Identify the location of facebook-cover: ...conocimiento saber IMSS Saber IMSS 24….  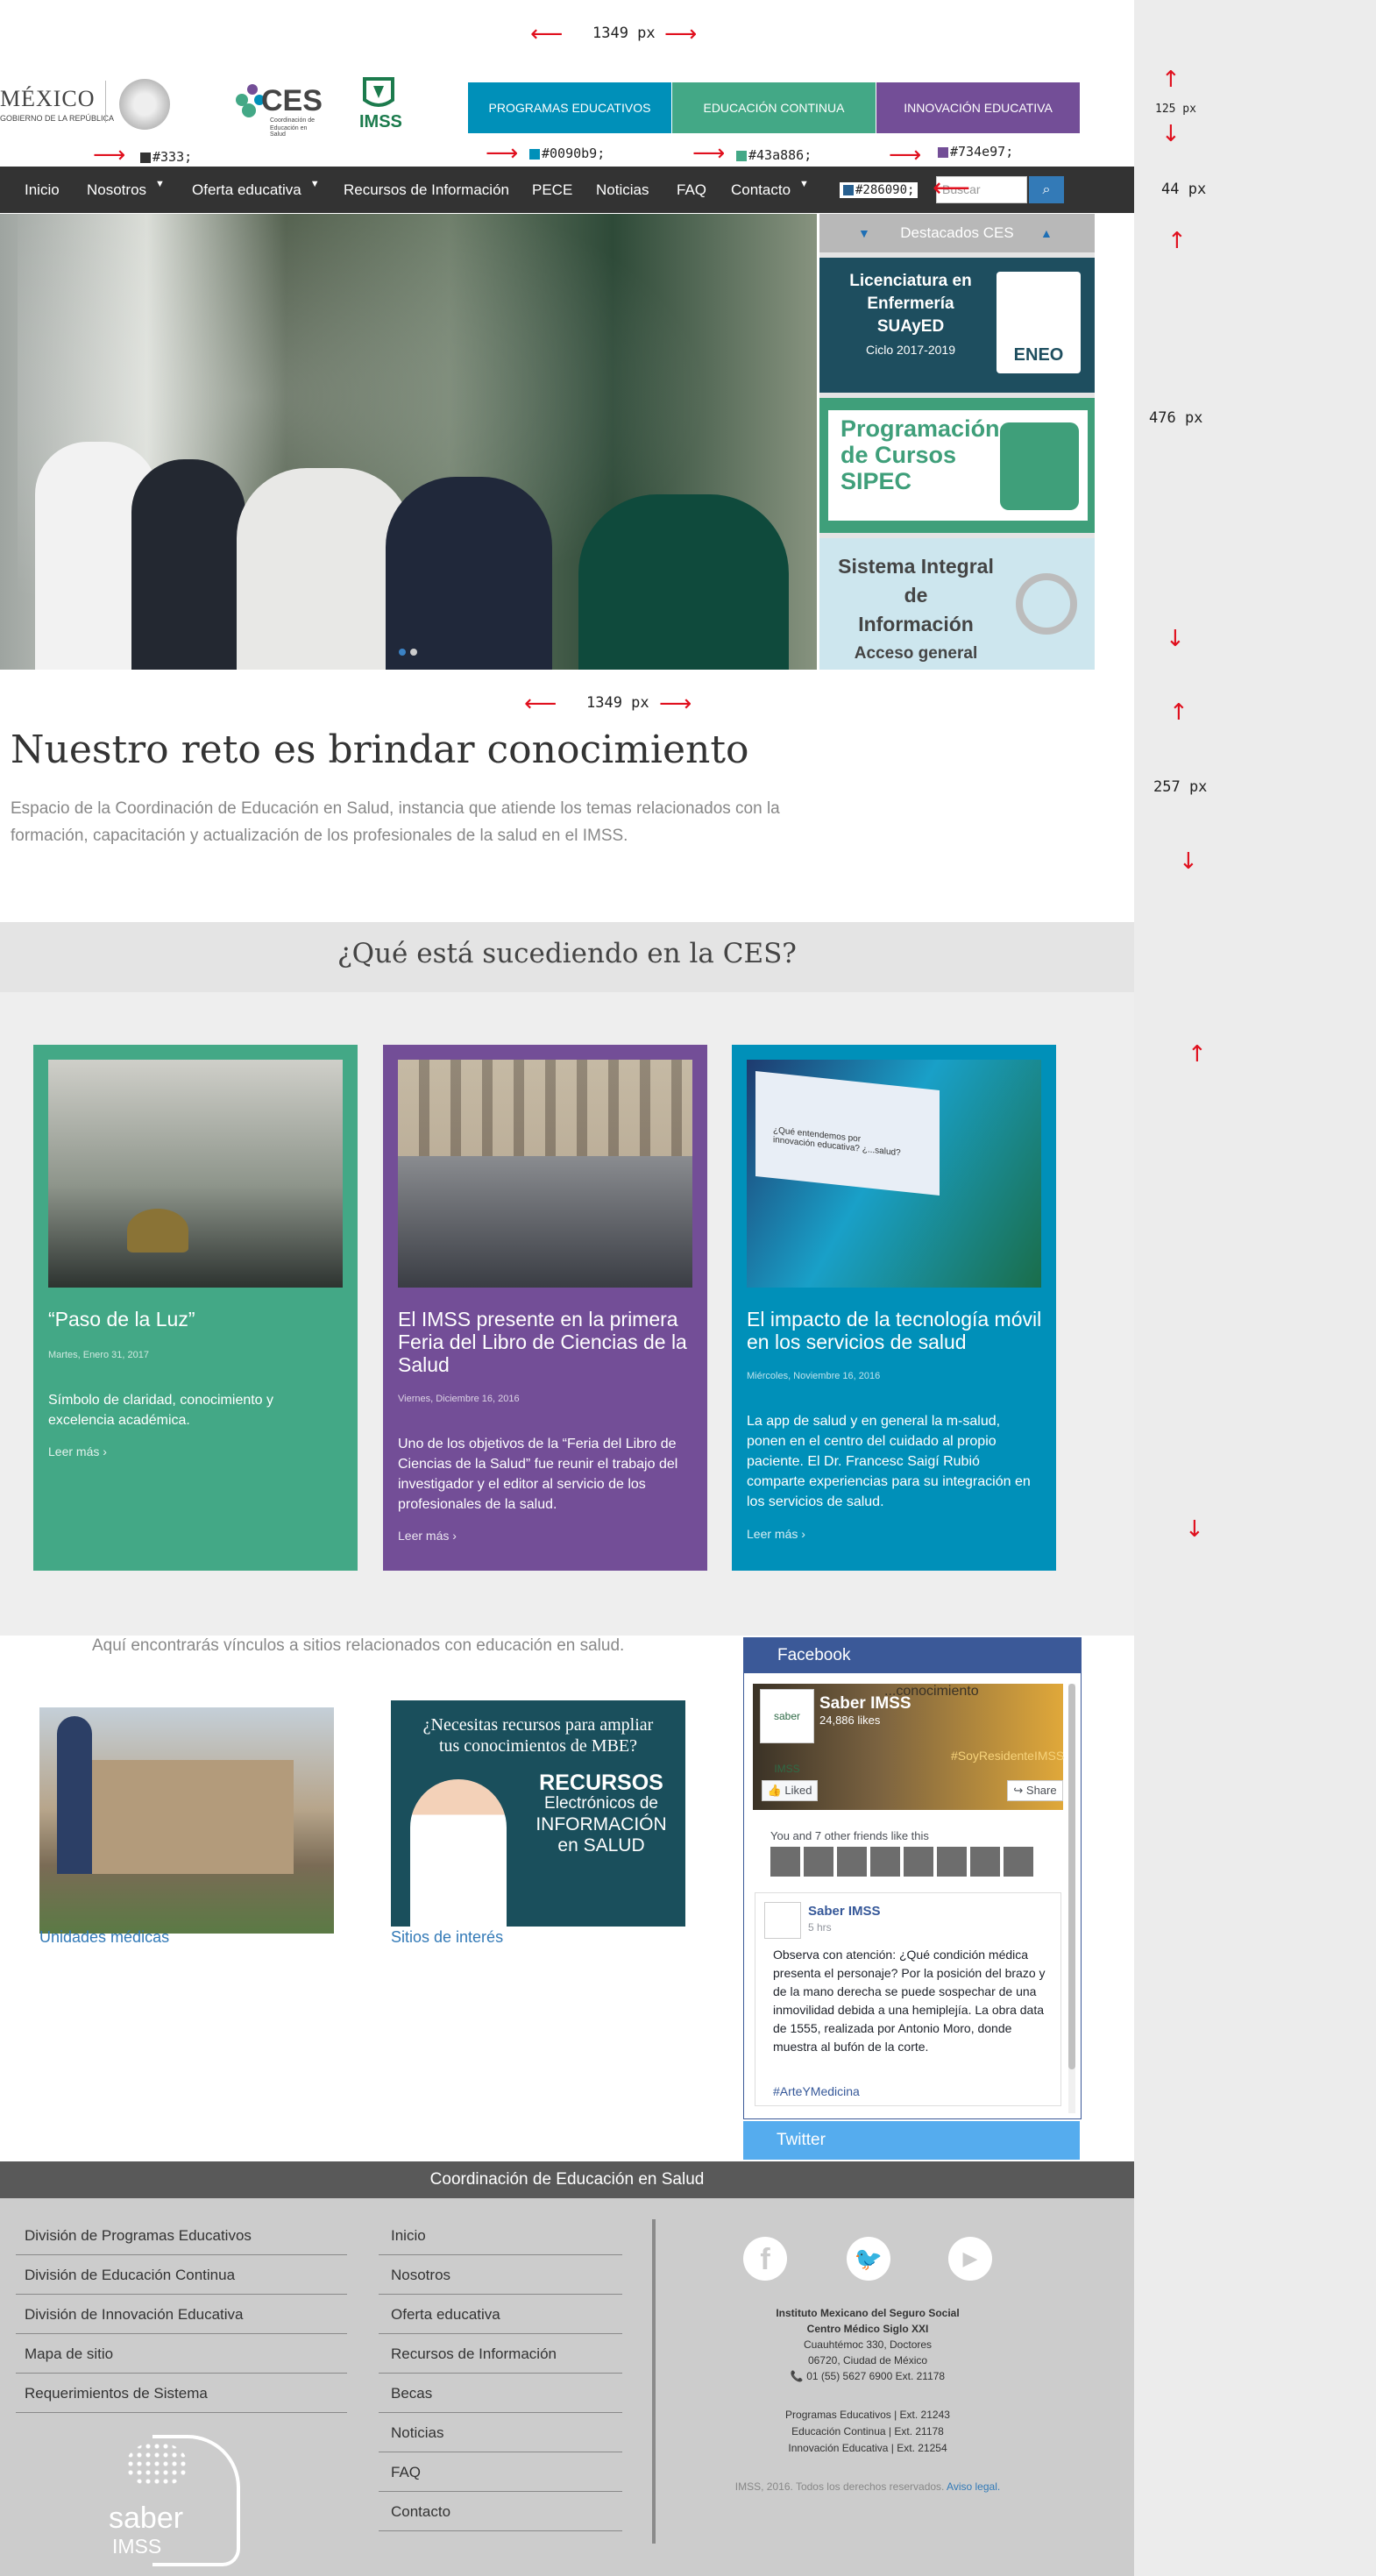
(908, 1747).